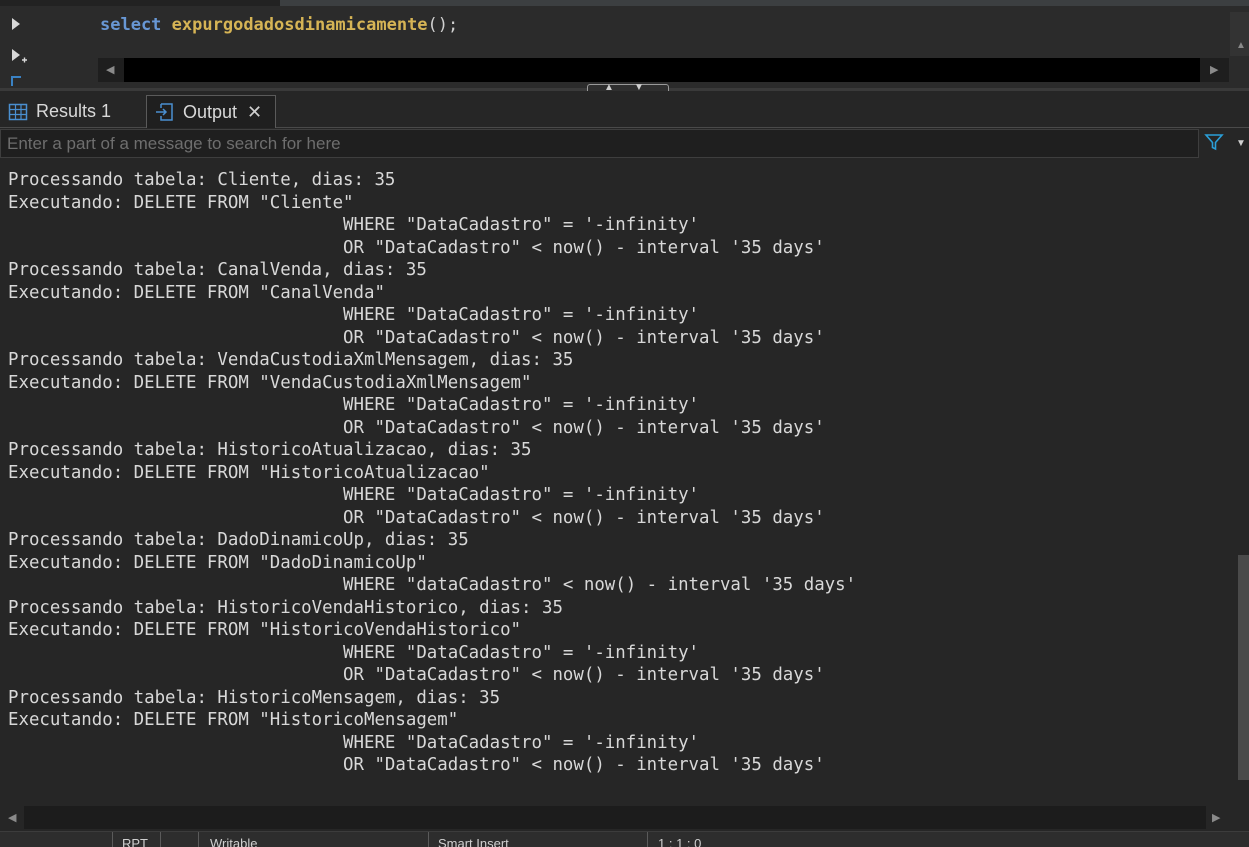 The image size is (1249, 847). I want to click on editor-hscroll-track, so click(662, 70).